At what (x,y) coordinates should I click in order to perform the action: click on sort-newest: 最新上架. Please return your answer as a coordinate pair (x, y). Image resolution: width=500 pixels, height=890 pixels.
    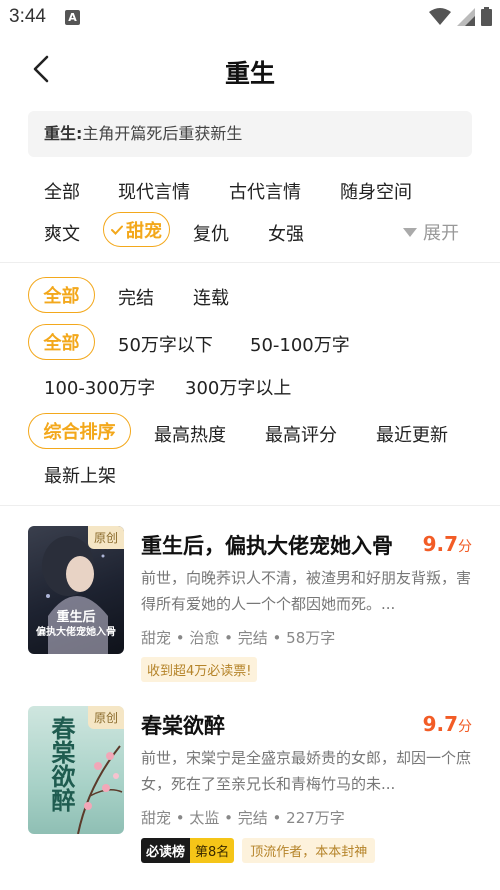
    Looking at the image, I should click on (80, 475).